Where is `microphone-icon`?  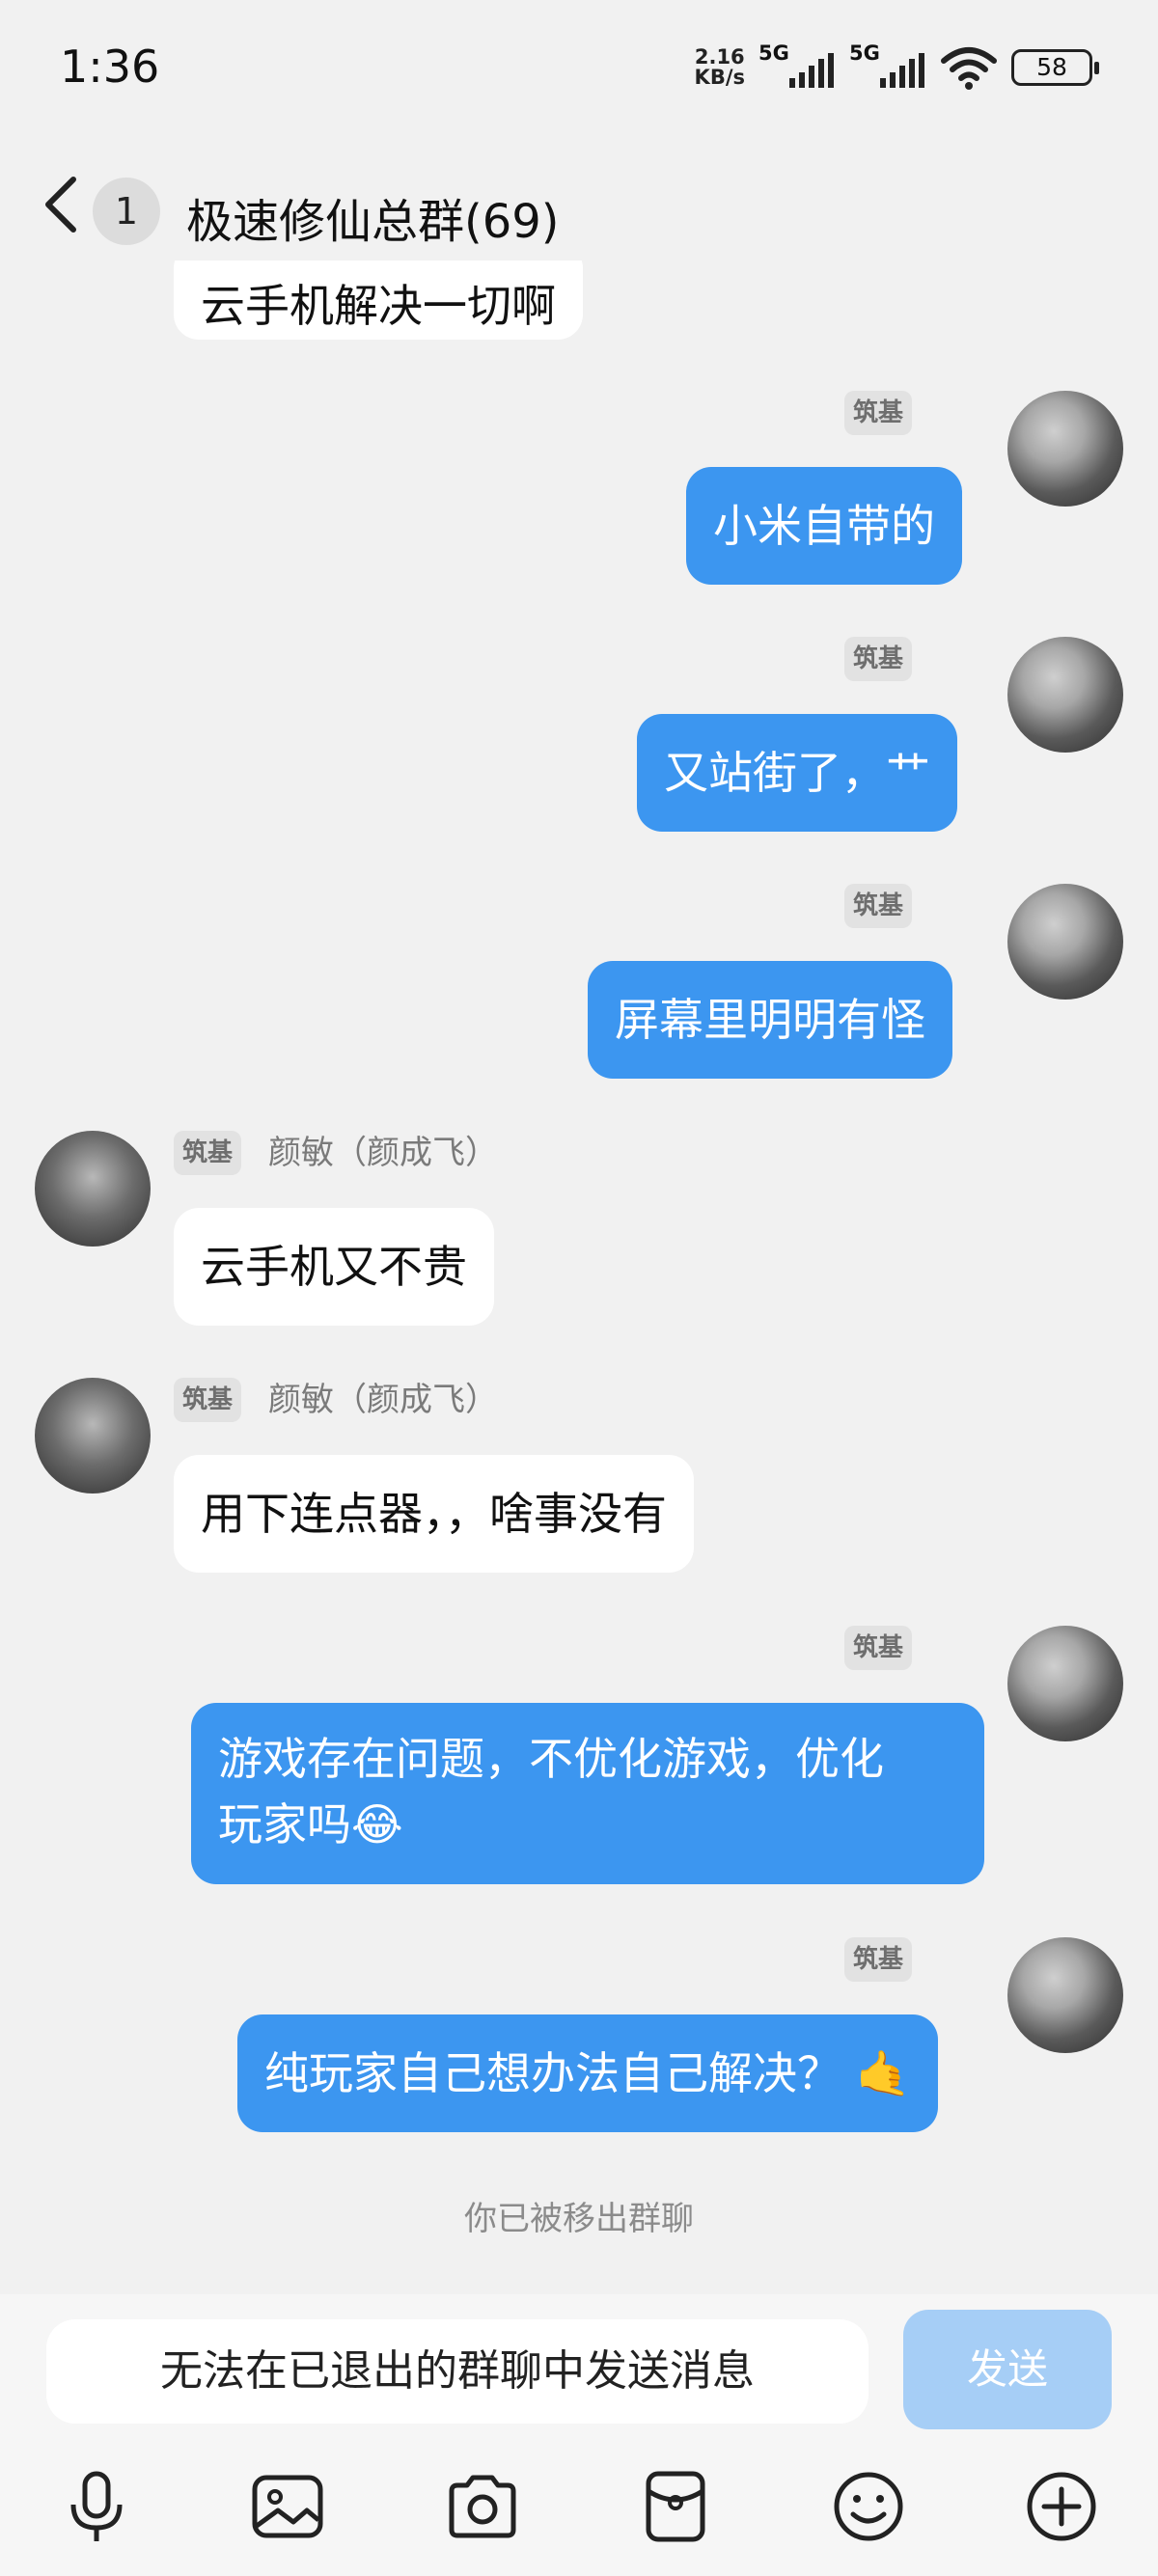
microphone-icon is located at coordinates (96, 2506).